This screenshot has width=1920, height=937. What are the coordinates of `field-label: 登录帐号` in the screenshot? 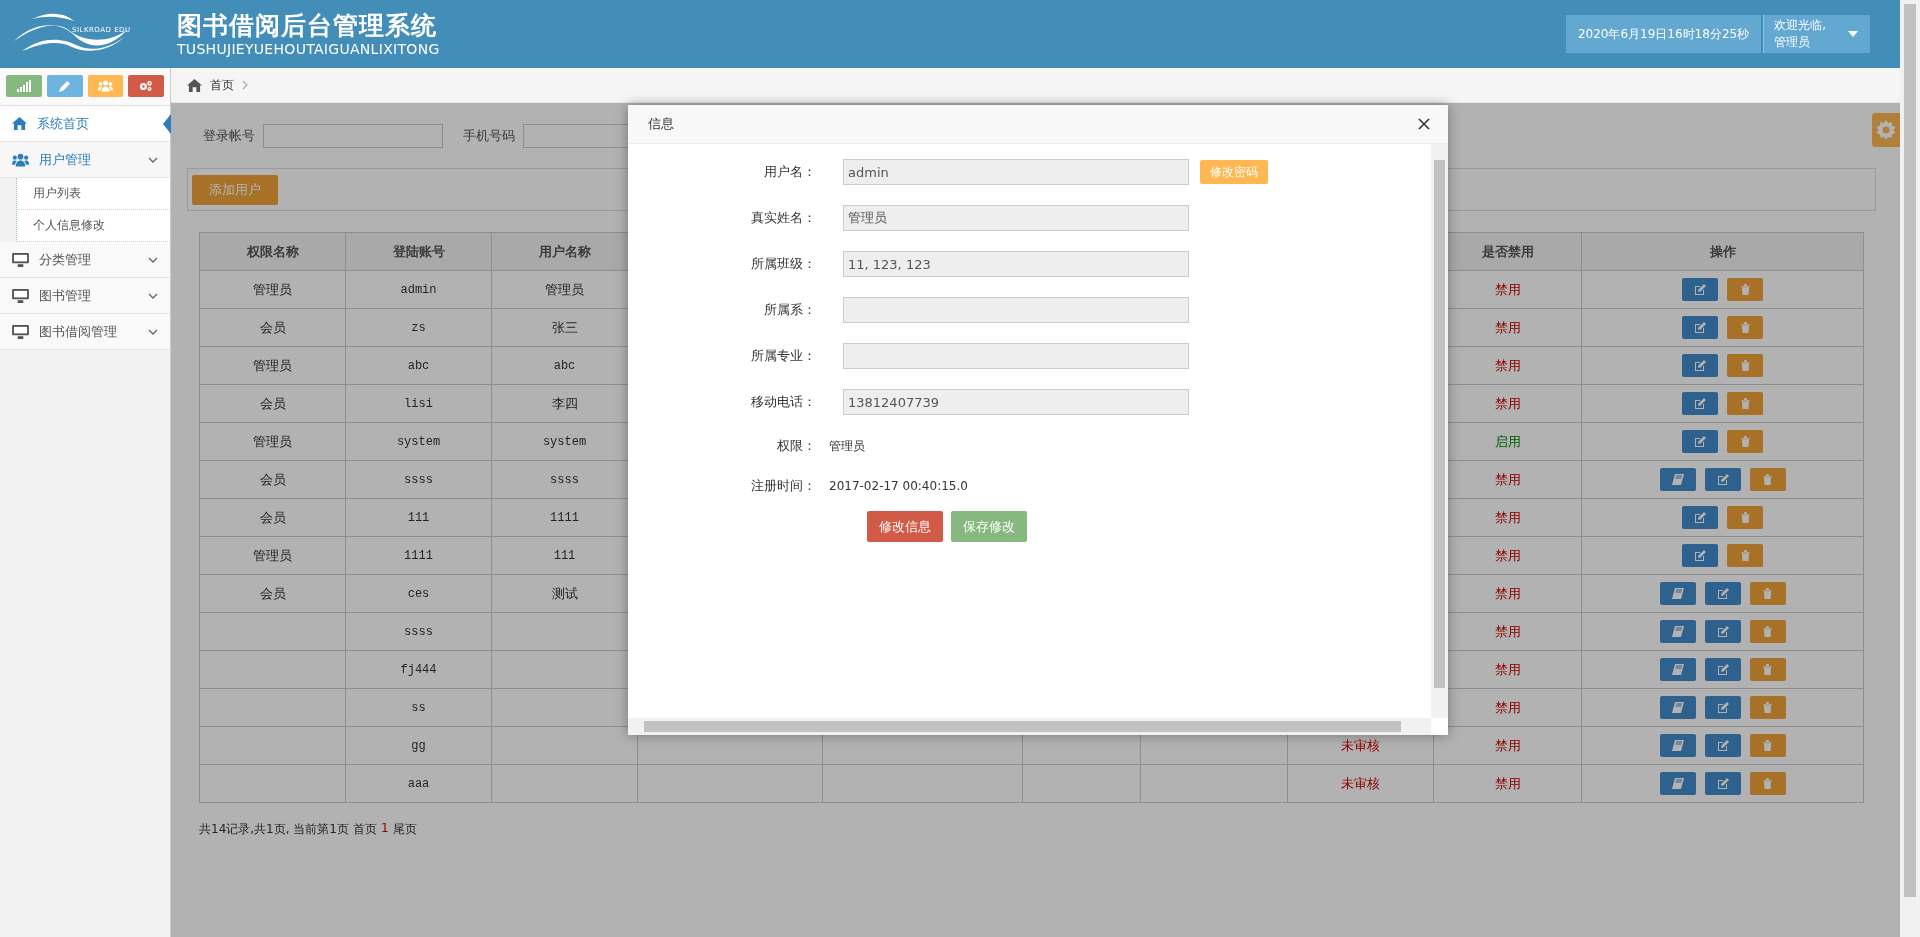 It's located at (229, 135).